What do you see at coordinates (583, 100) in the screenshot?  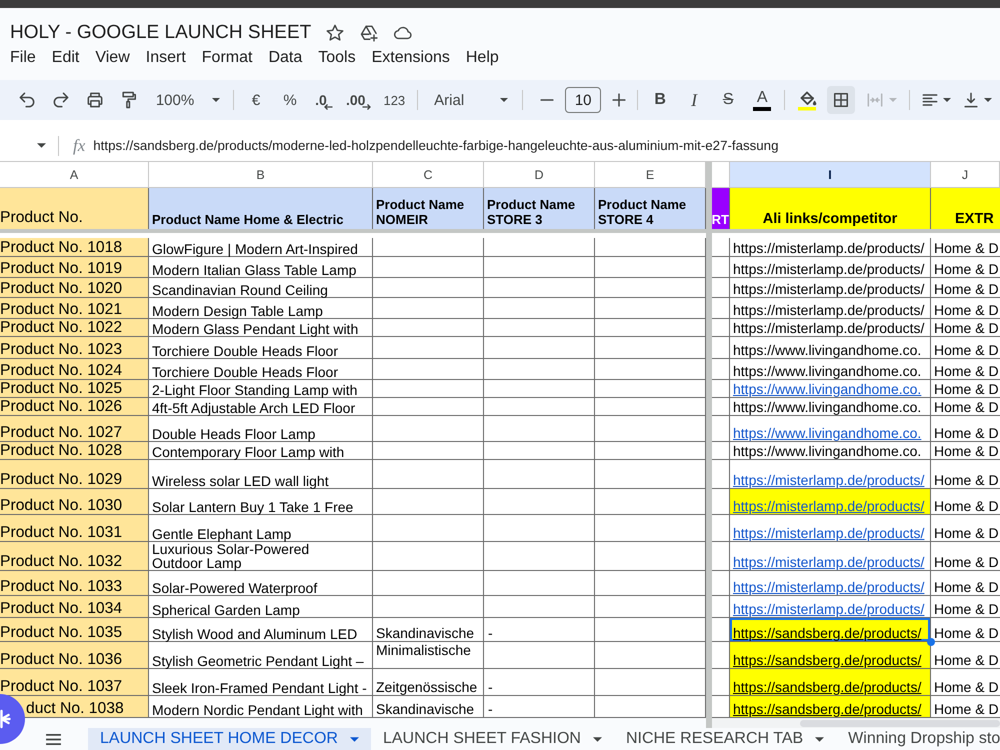 I see `font-size-field: 10` at bounding box center [583, 100].